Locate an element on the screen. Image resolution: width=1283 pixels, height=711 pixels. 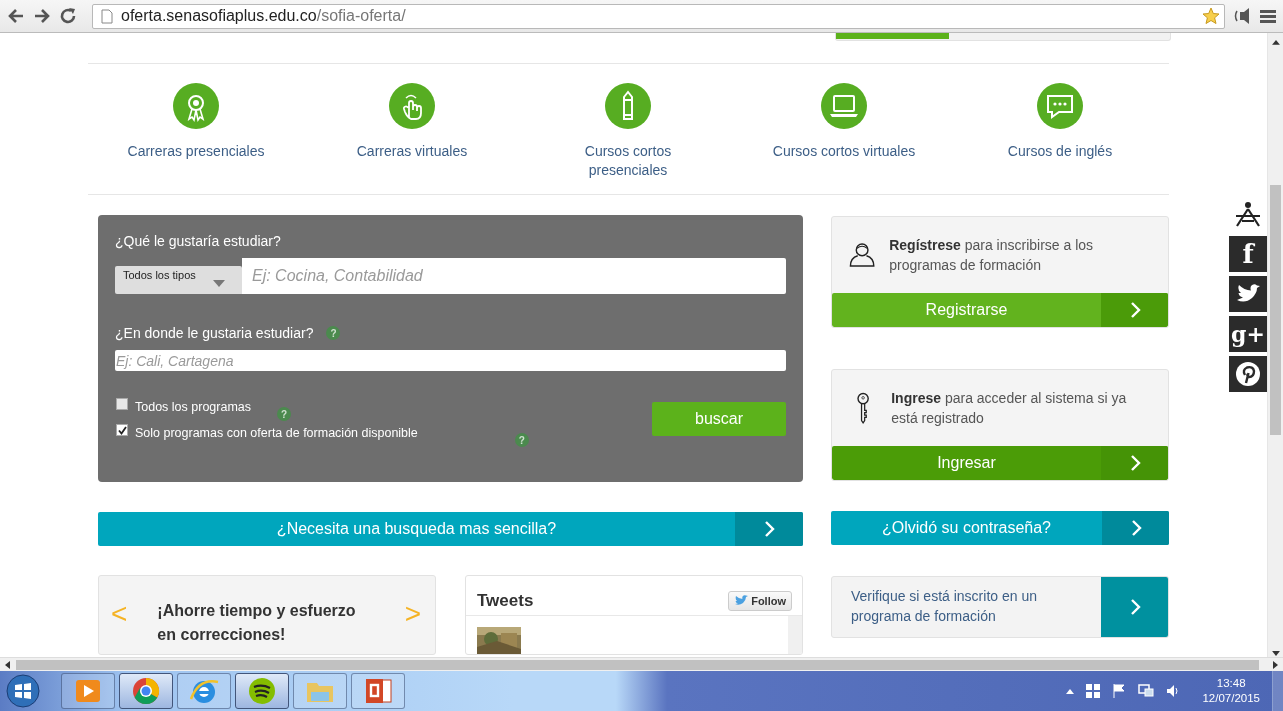
card-text: Verifique si está inscrito en un programa de formación is located at coordinates (944, 606).